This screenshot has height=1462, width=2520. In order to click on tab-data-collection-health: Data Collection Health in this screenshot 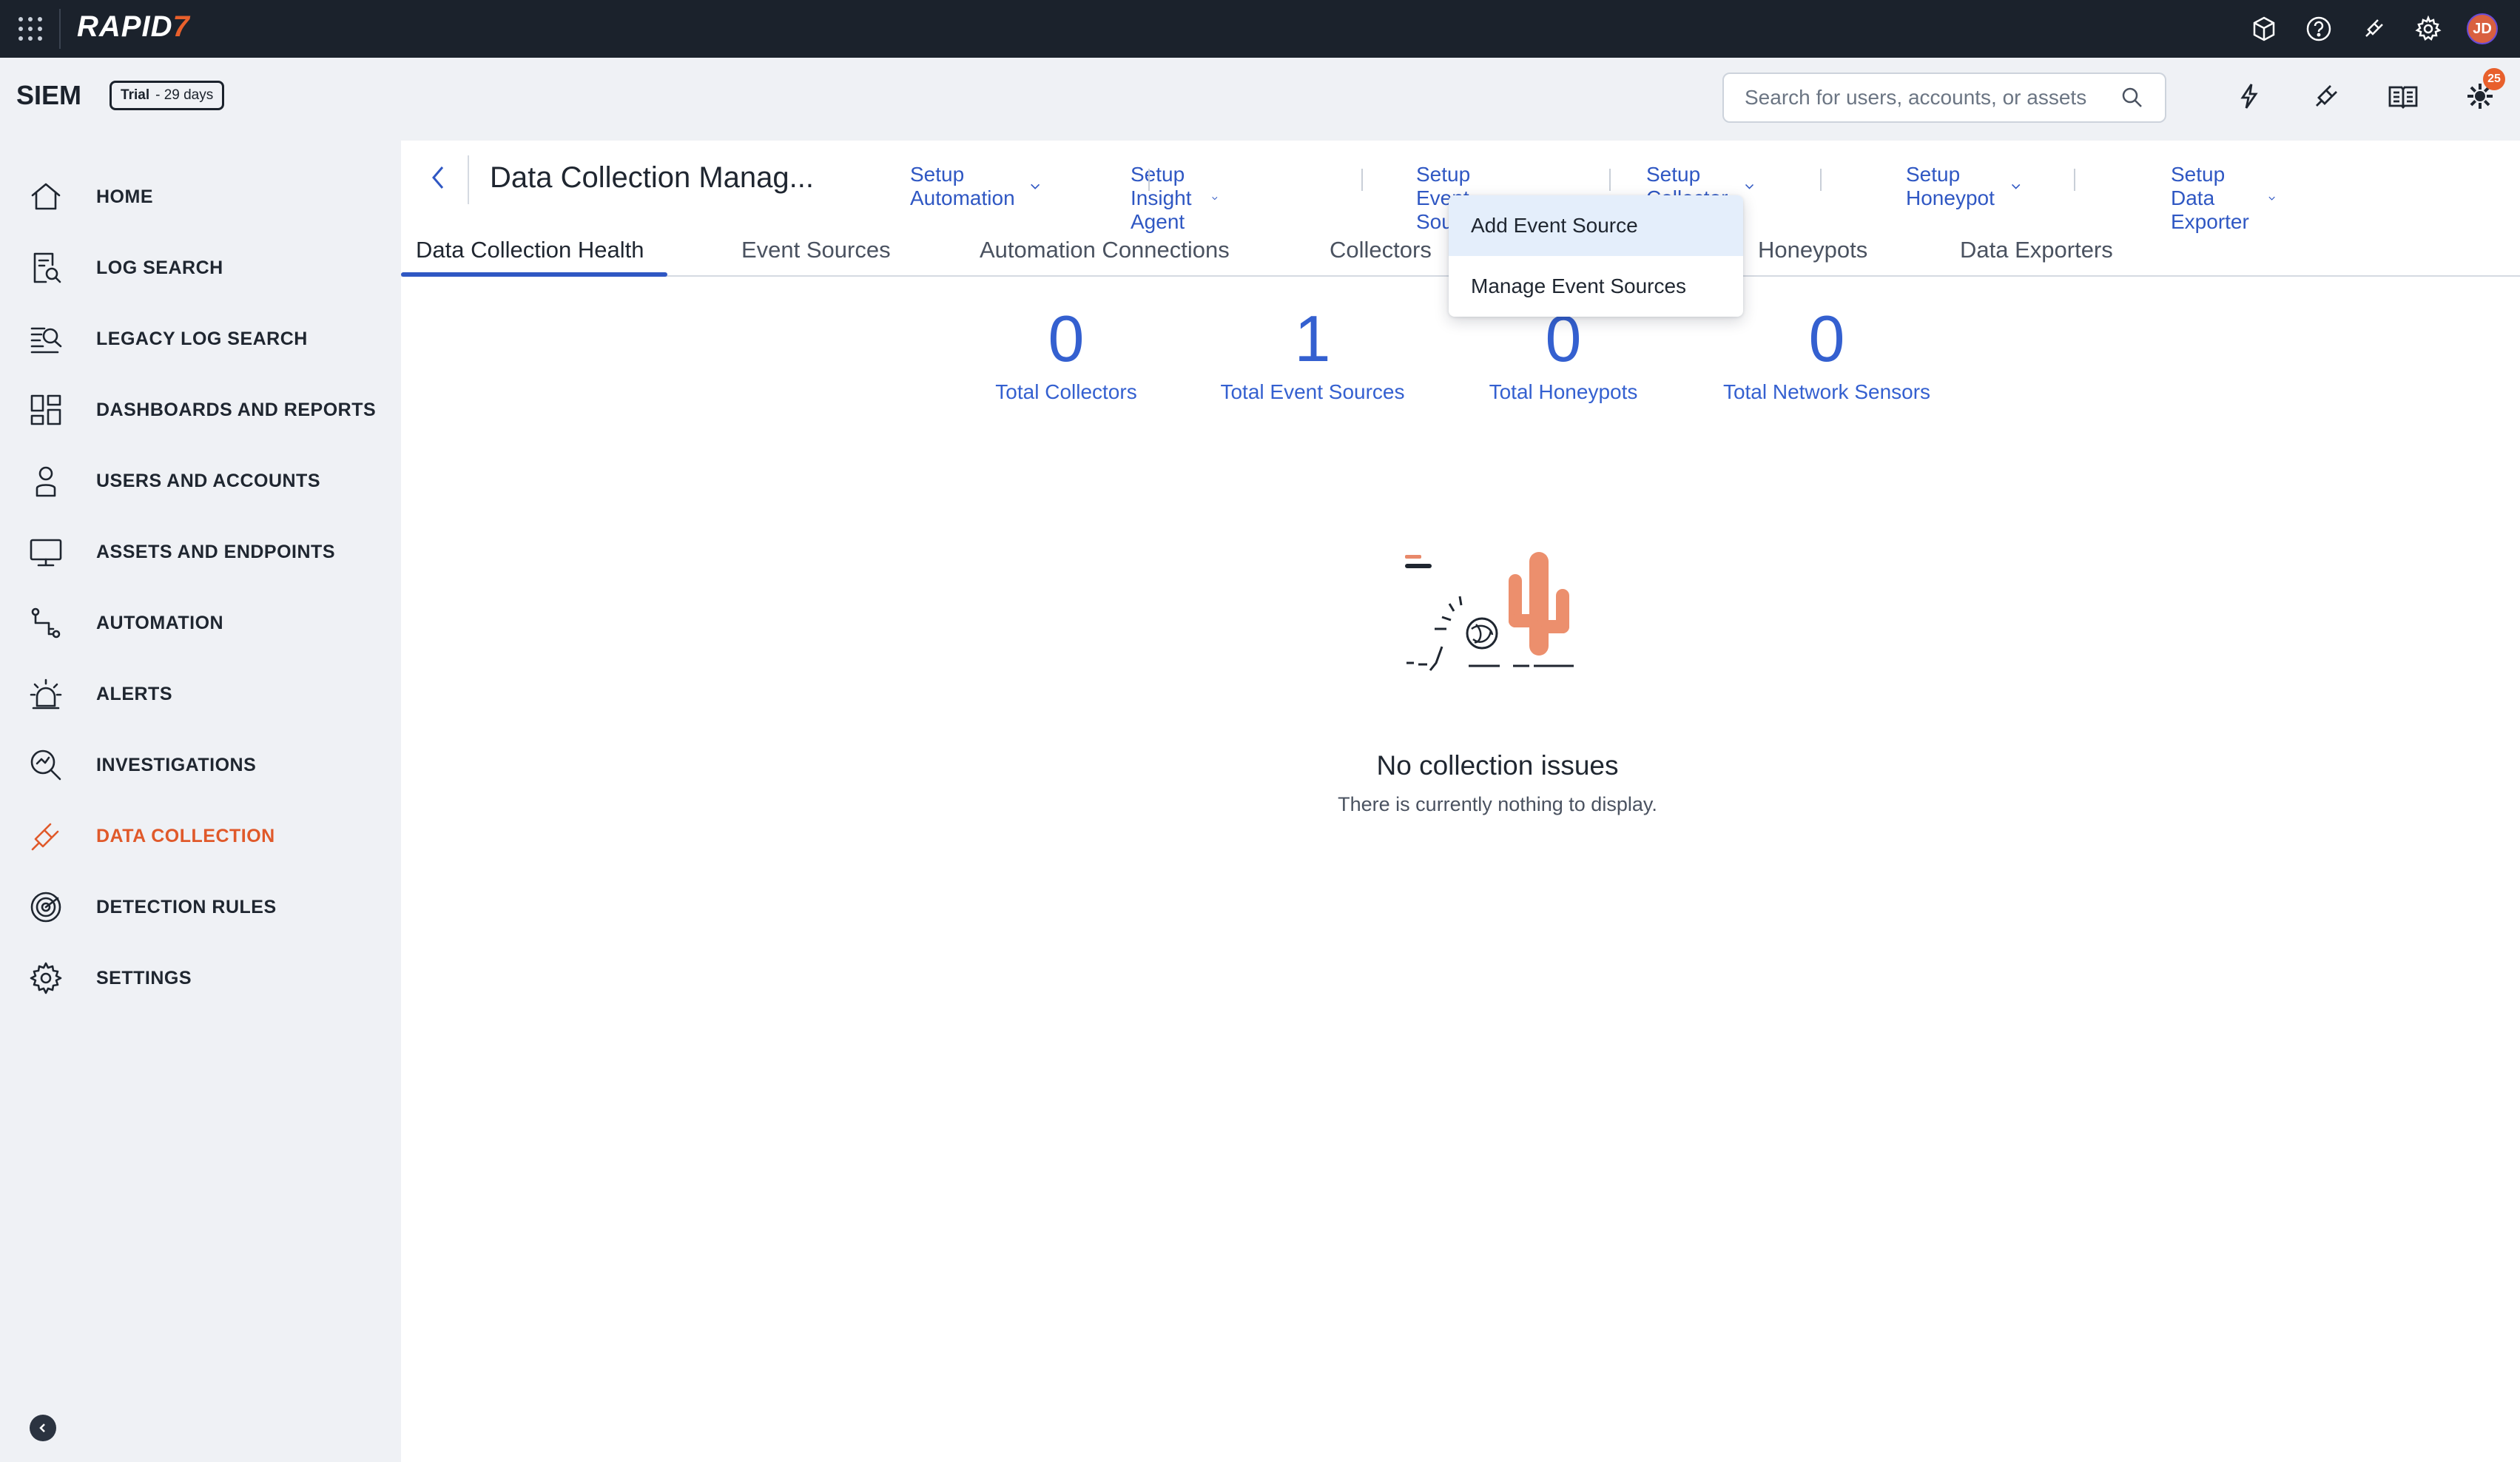, I will do `click(530, 253)`.